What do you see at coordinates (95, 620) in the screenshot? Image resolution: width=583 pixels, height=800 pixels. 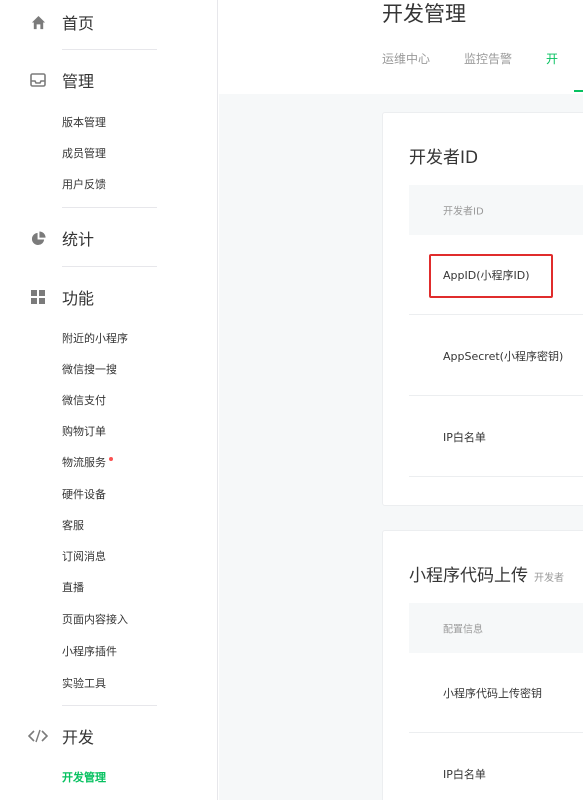 I see `sidebar-item-content: 页面内容接入` at bounding box center [95, 620].